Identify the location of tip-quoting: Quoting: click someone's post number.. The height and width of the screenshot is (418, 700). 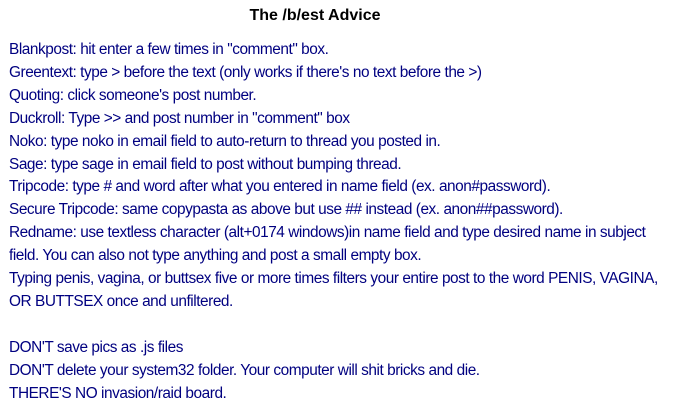
(133, 95).